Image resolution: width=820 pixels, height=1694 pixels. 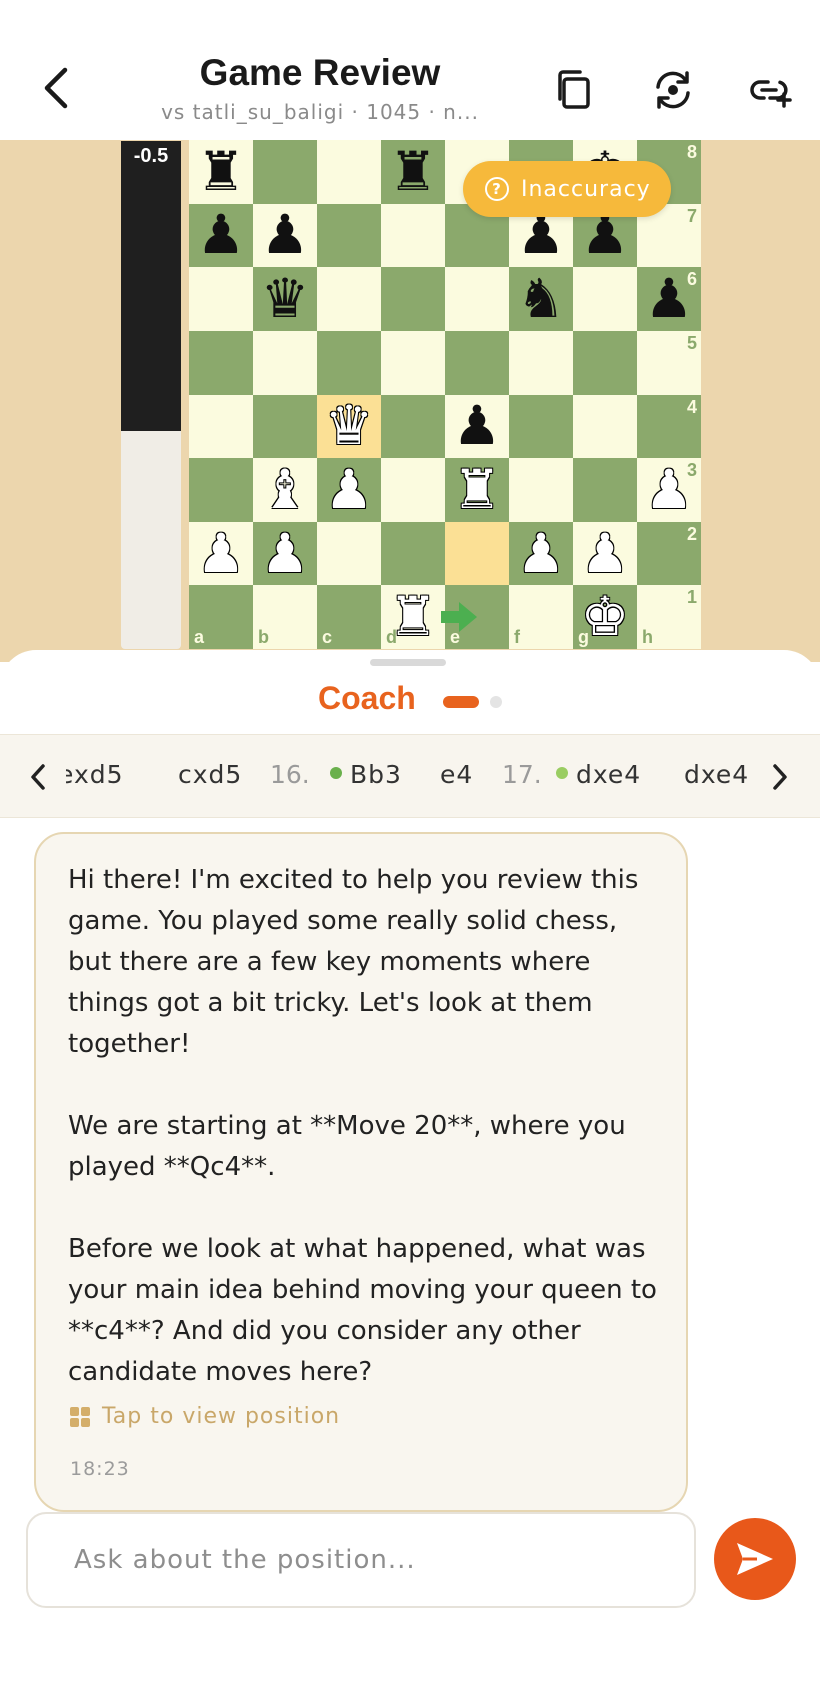 What do you see at coordinates (285, 426) in the screenshot?
I see `square-b4` at bounding box center [285, 426].